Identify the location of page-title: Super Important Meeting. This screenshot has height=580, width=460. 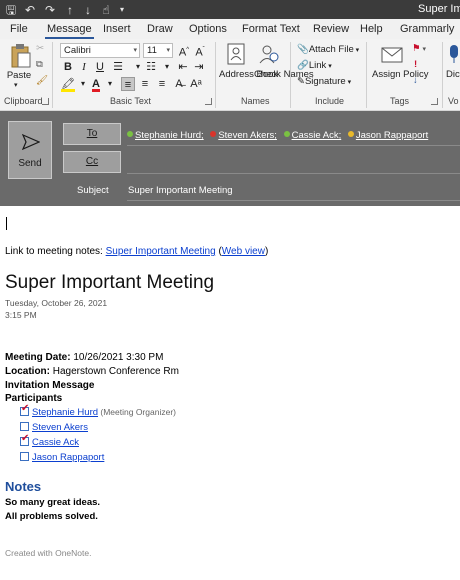
(110, 282).